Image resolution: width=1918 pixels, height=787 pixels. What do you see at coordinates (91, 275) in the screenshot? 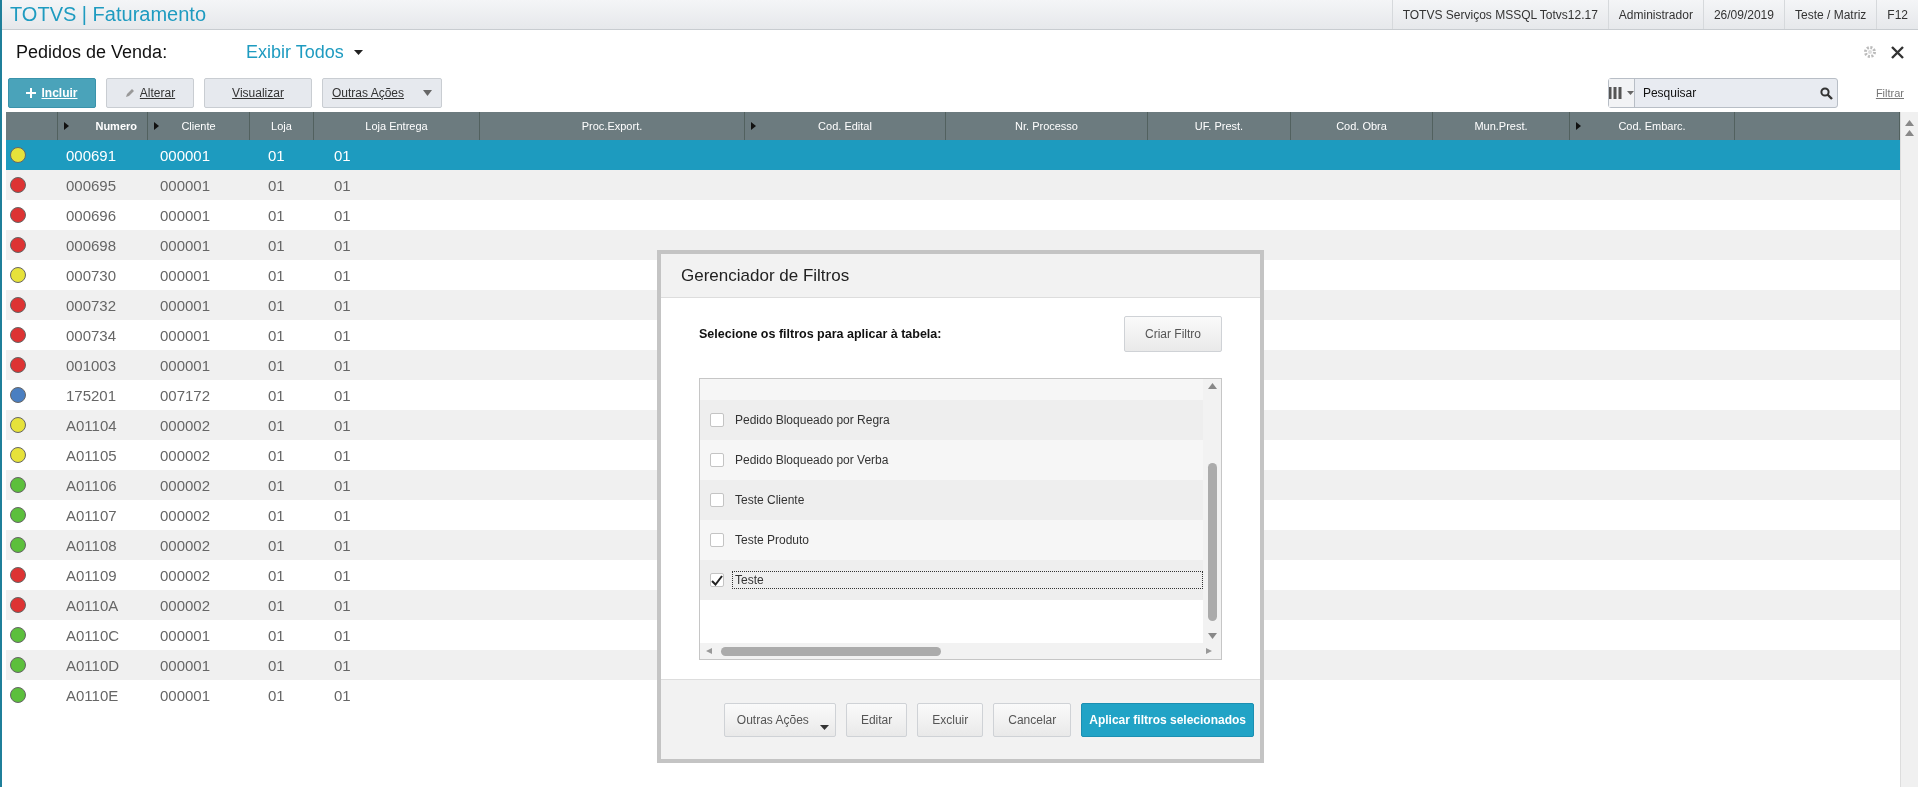
I see `table-cell-text: 000730` at bounding box center [91, 275].